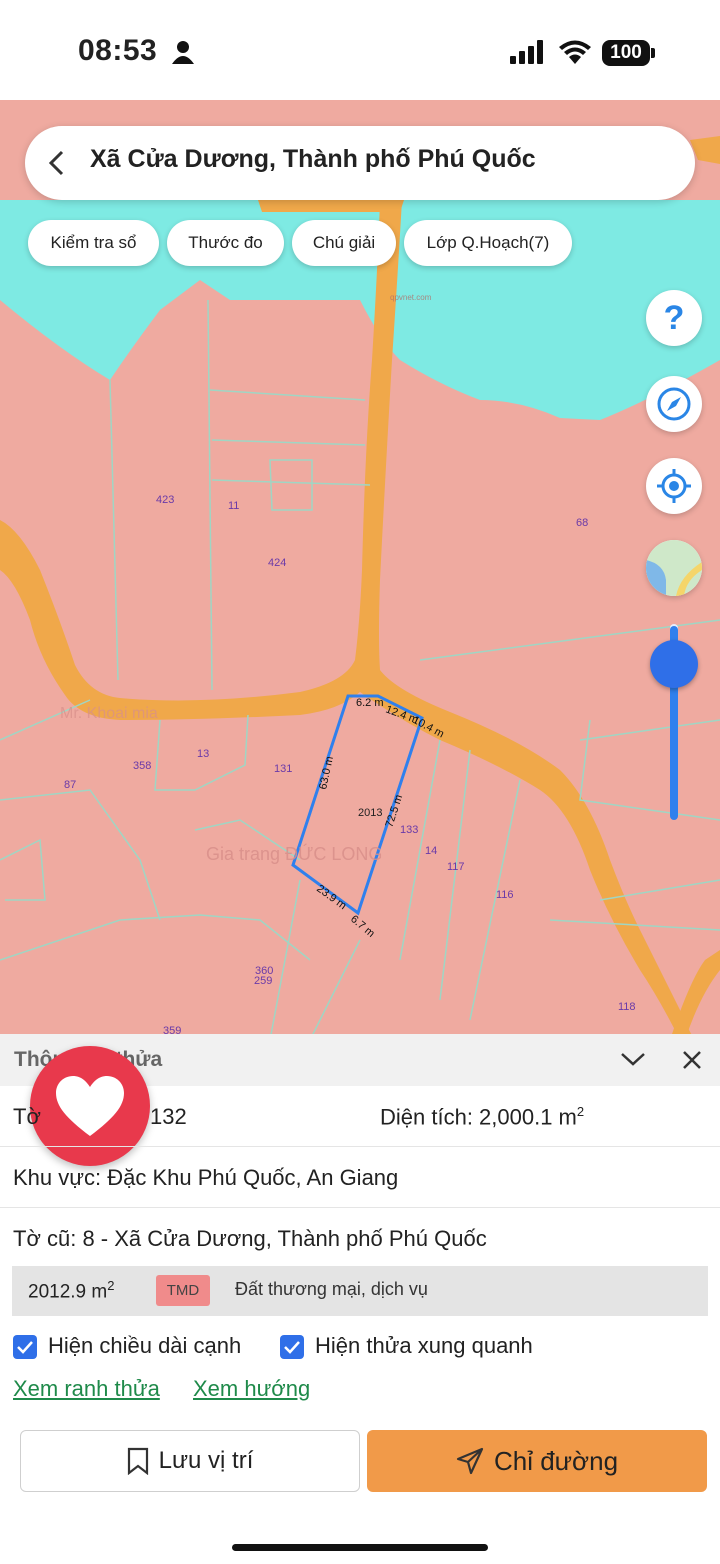 This screenshot has height=1564, width=720. Describe the element at coordinates (505, 895) in the screenshot. I see `parcel-label: 116` at that location.